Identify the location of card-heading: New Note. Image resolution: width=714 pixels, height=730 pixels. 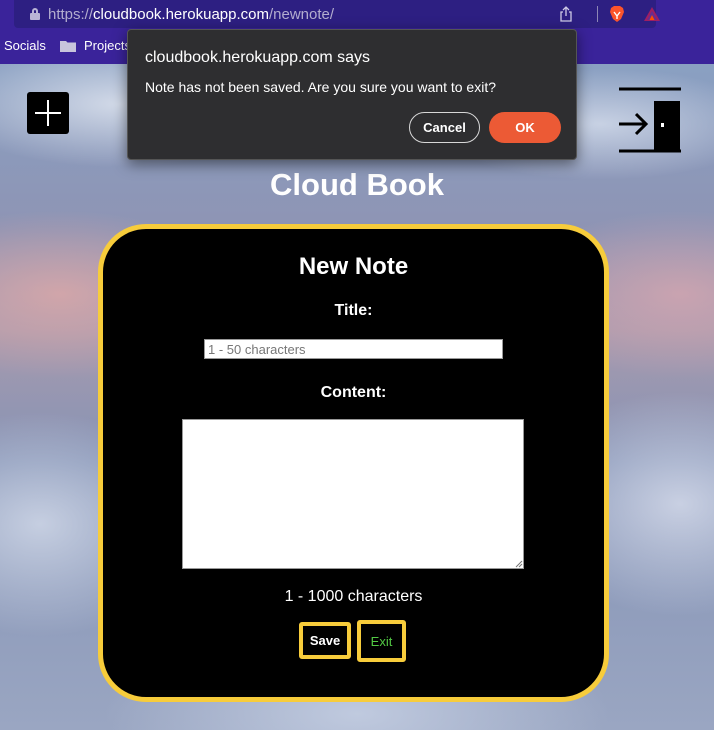
(353, 266).